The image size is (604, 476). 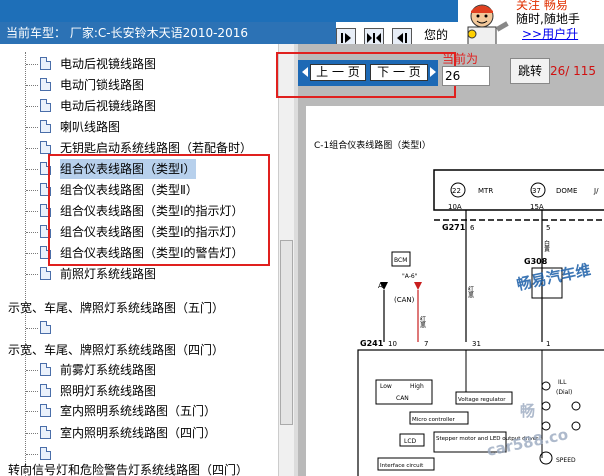 What do you see at coordinates (536, 261) in the screenshot?
I see `connector-g308: G308` at bounding box center [536, 261].